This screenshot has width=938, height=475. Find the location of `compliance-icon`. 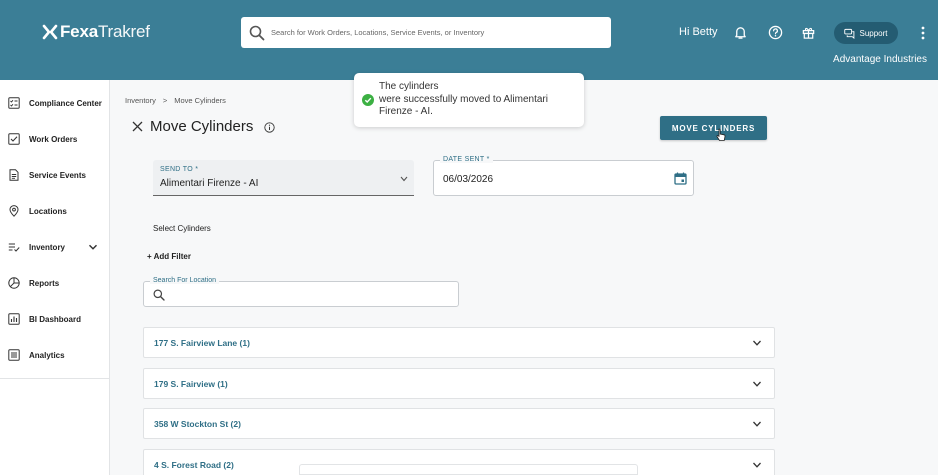

compliance-icon is located at coordinates (14, 103).